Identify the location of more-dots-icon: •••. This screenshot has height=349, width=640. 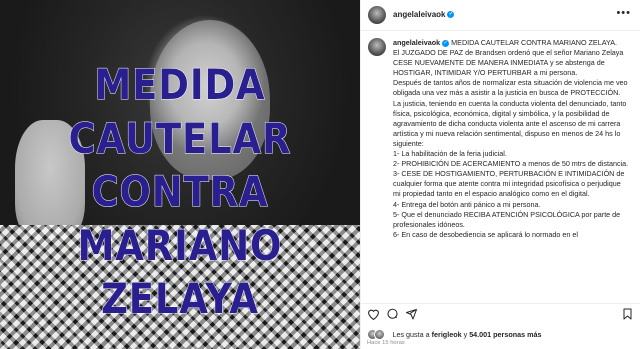
(623, 13).